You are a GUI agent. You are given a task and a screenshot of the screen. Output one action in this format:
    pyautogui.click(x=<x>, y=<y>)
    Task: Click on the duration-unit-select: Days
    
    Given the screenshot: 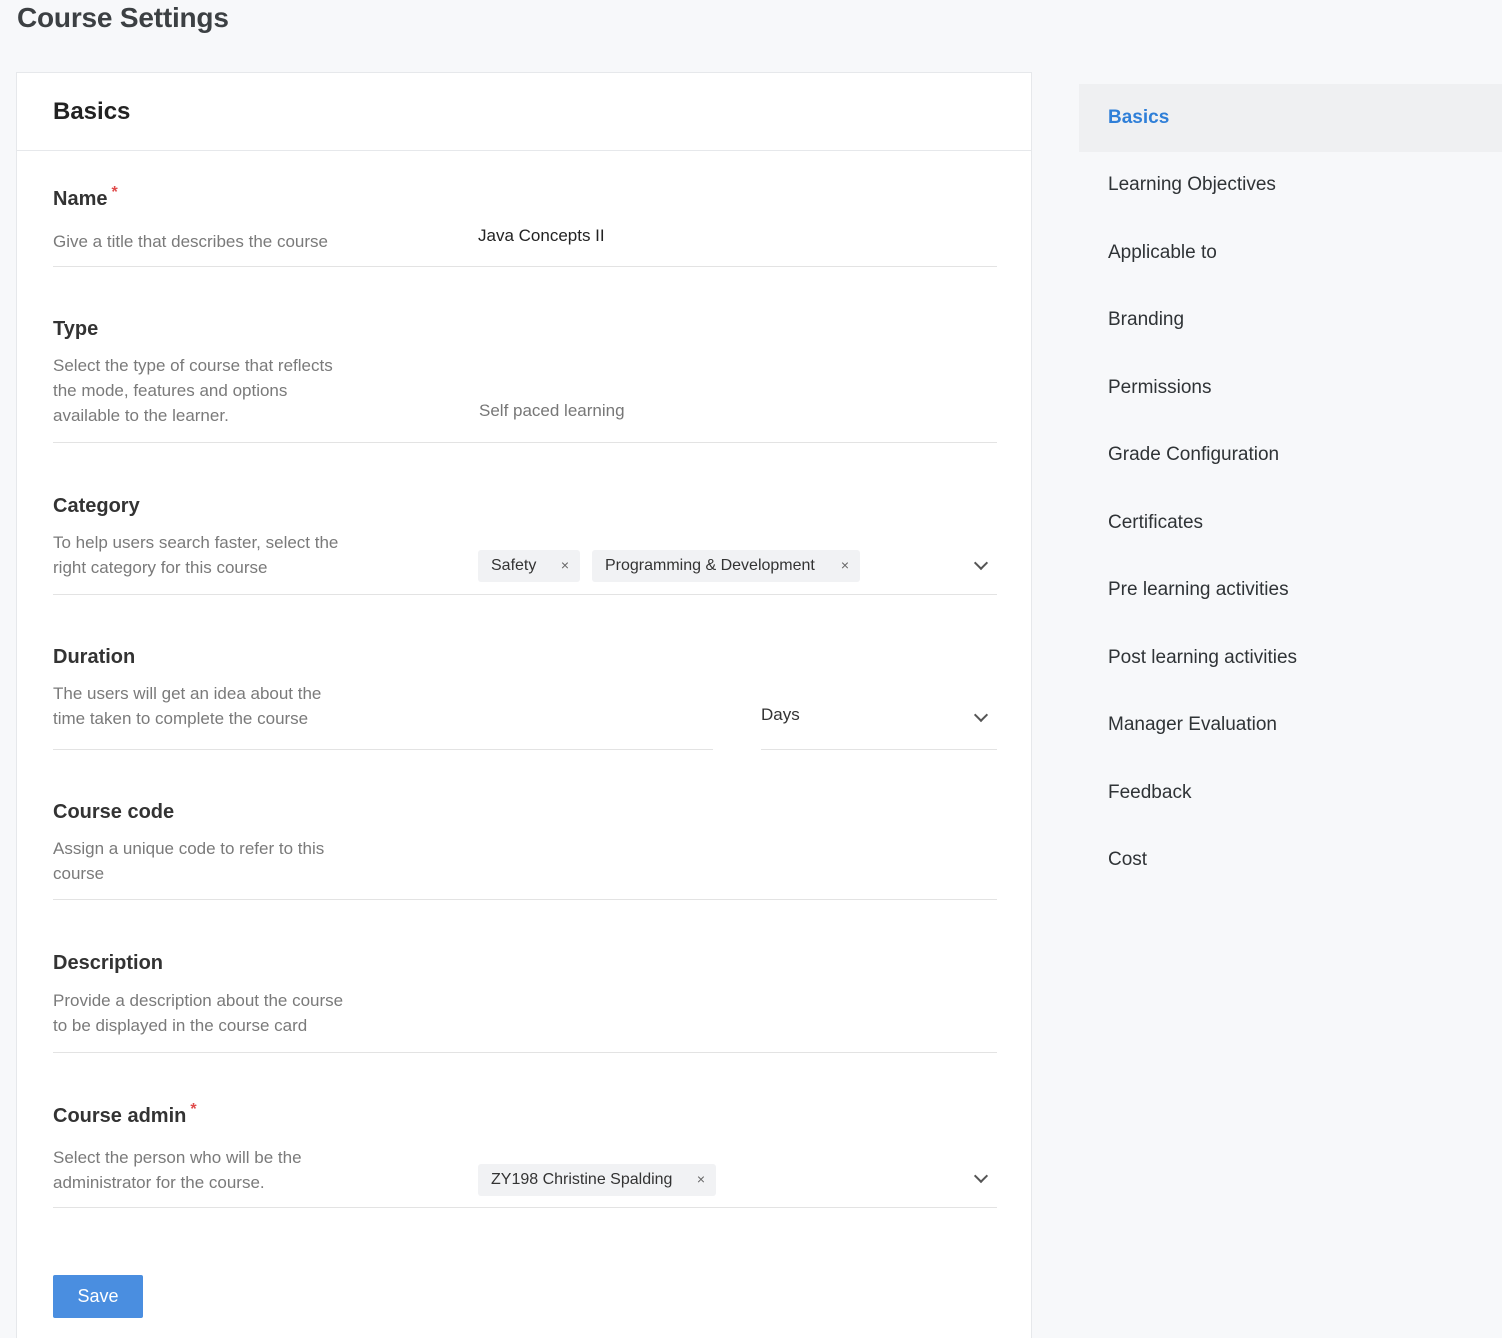 What is the action you would take?
    pyautogui.click(x=780, y=715)
    